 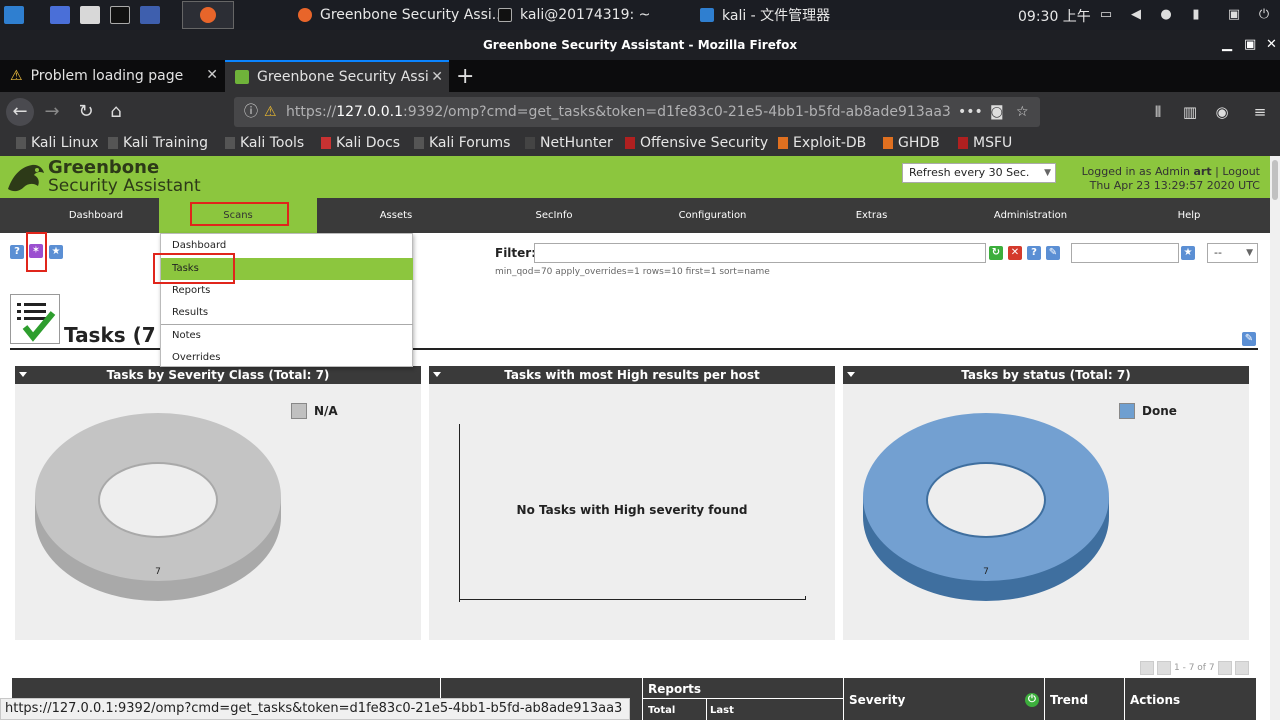 I want to click on menu-item-overrides: Overrides, so click(x=287, y=358).